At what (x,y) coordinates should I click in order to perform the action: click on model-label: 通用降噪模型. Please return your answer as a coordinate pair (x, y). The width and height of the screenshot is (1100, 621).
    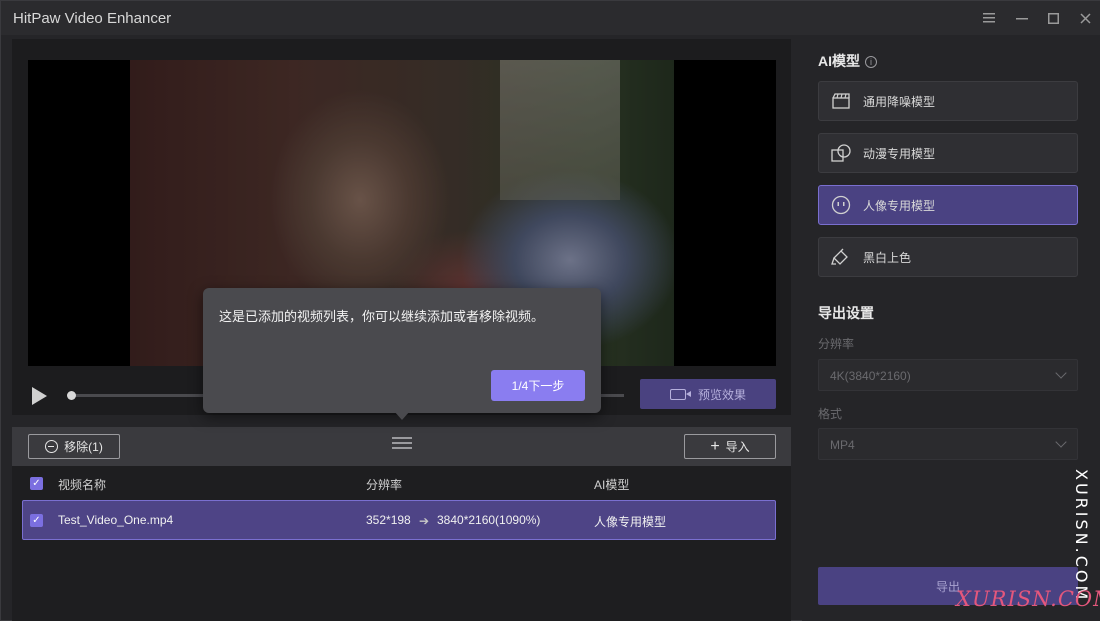
    Looking at the image, I should click on (899, 101).